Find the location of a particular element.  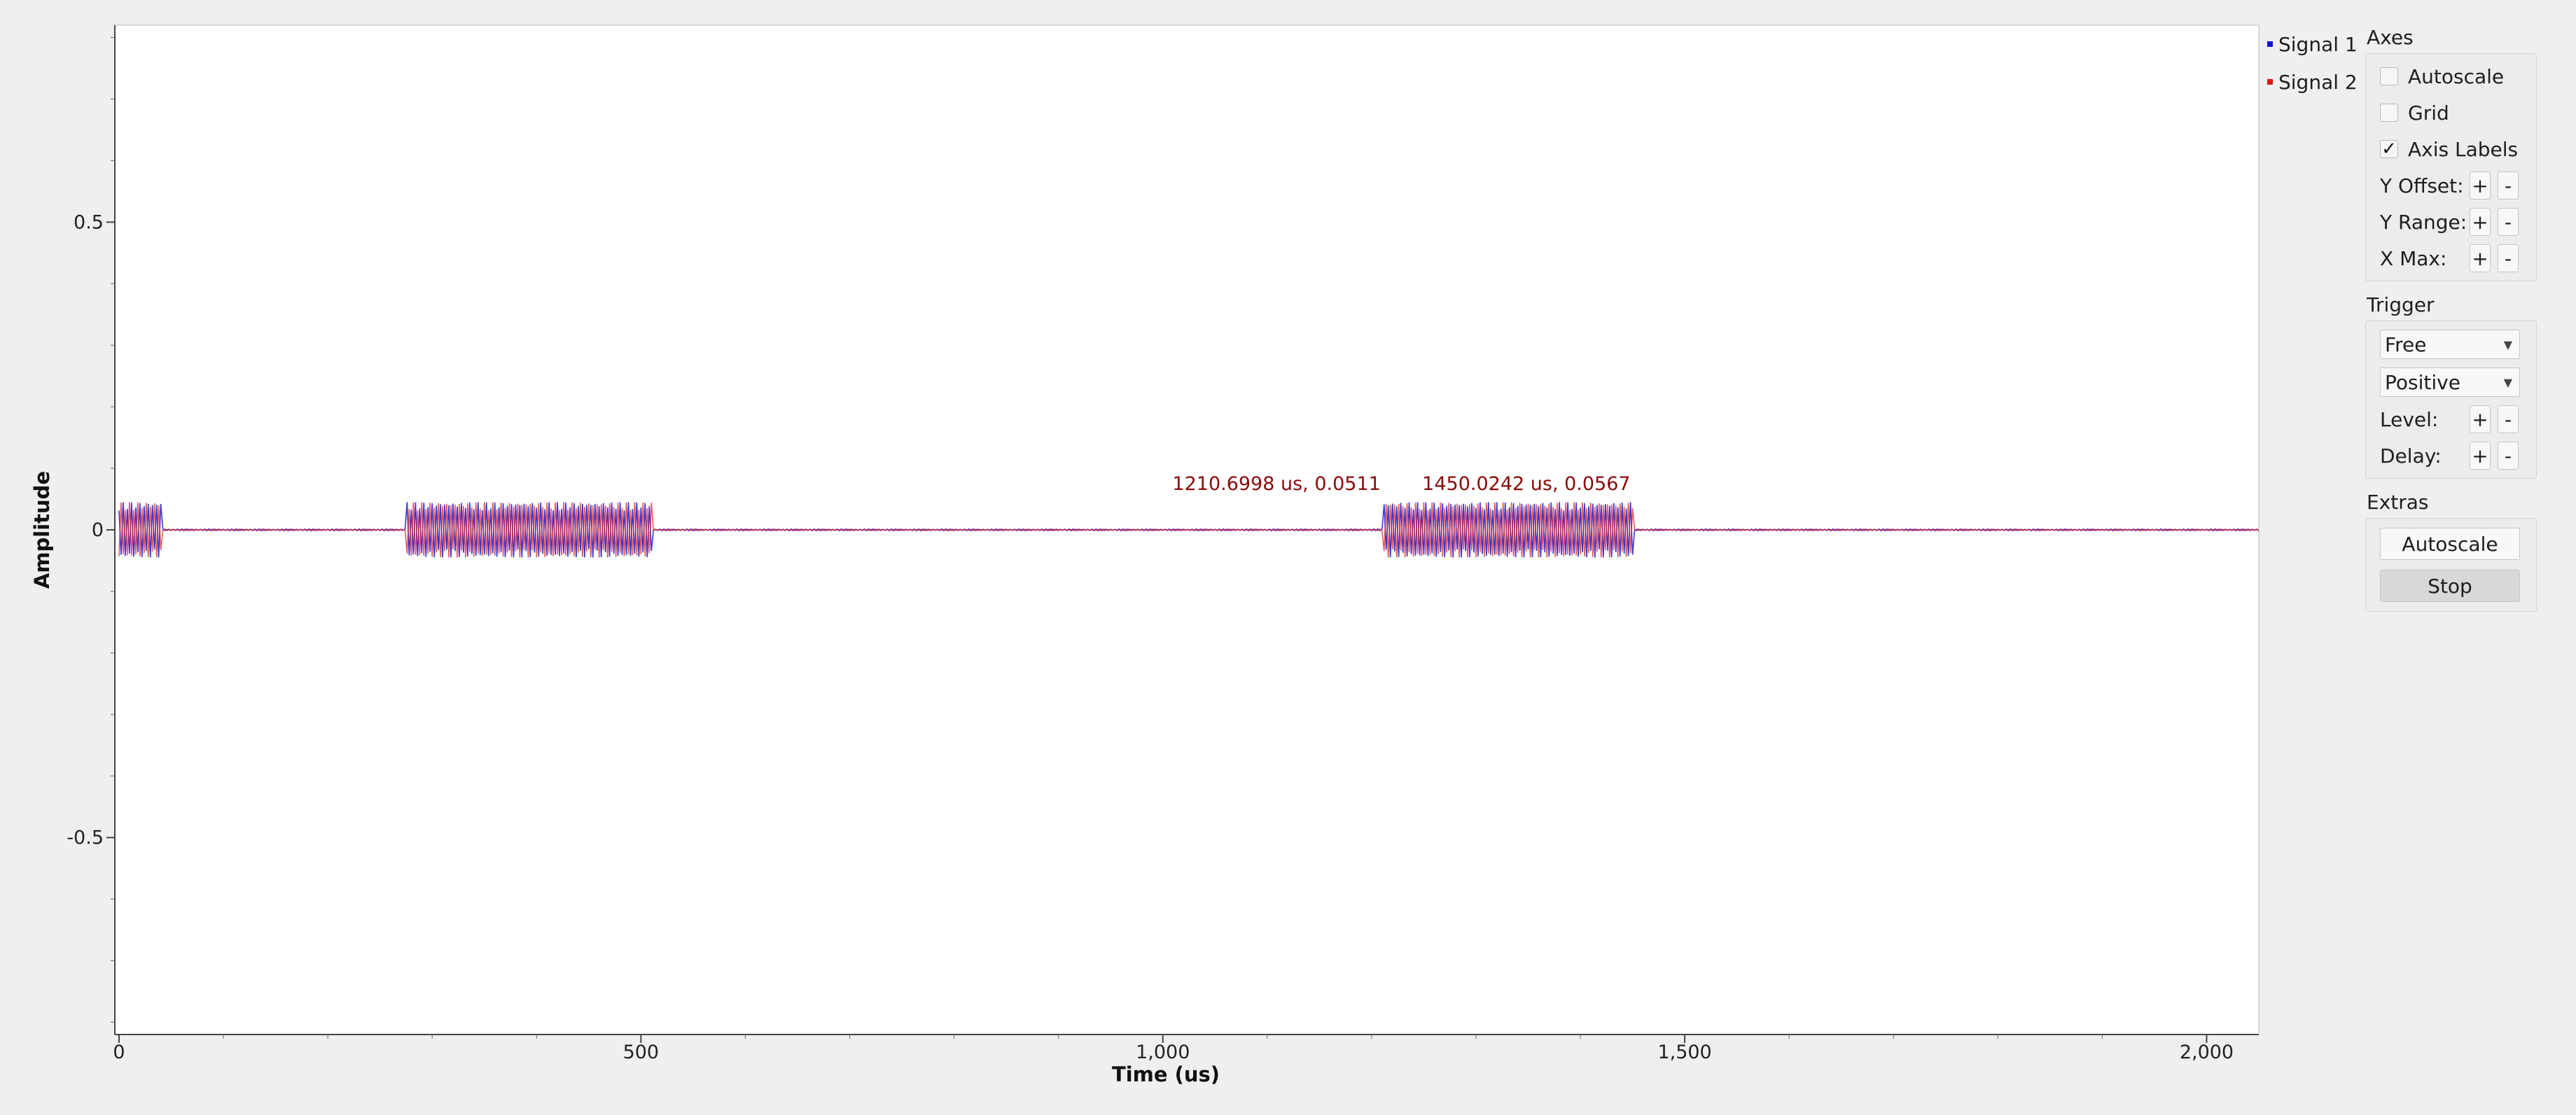

y-range-minus-button: - is located at coordinates (2508, 222).